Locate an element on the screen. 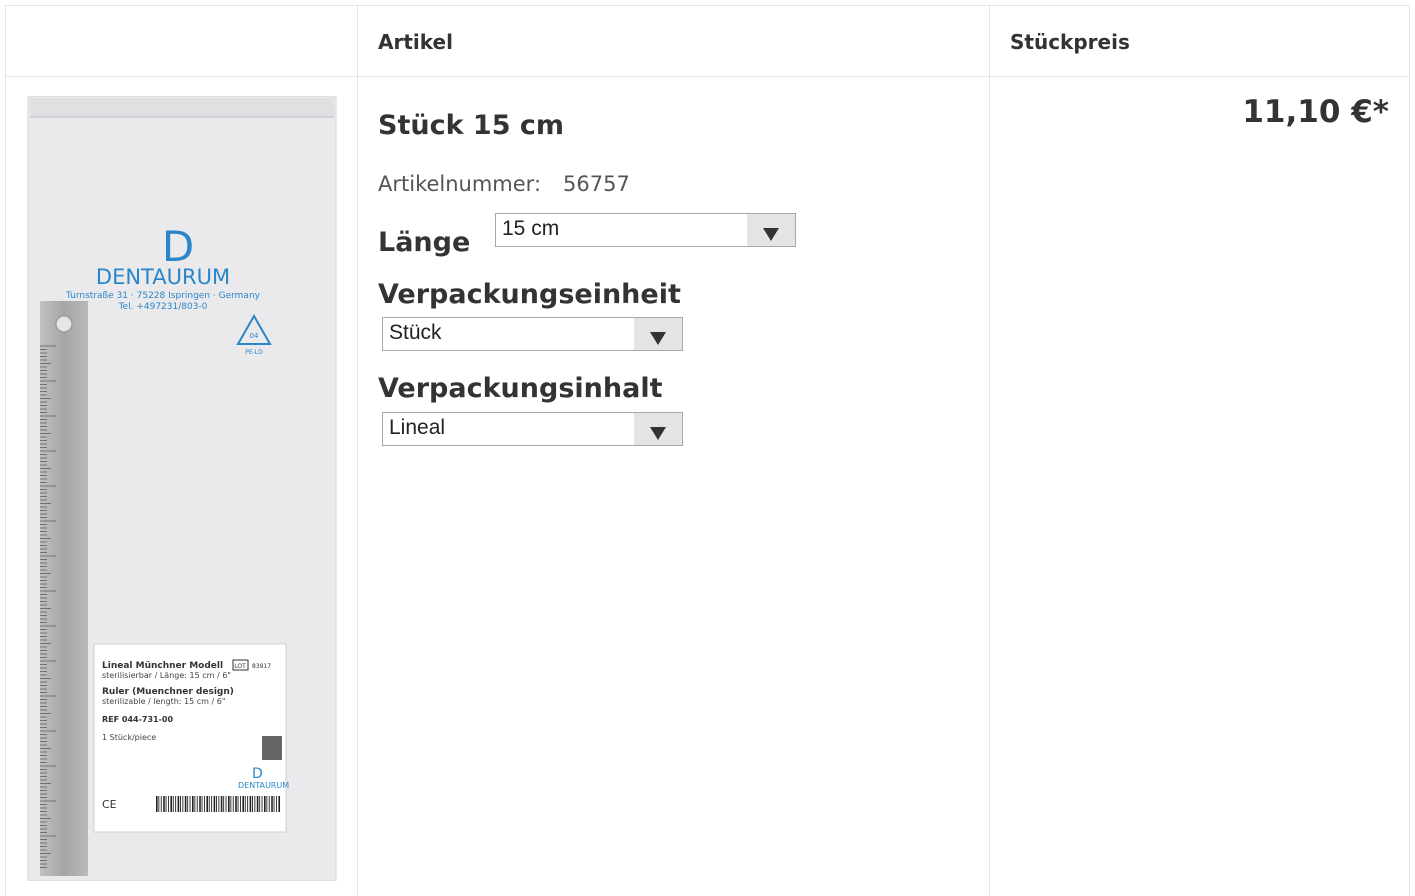  article-number-value: 56757 is located at coordinates (596, 184).